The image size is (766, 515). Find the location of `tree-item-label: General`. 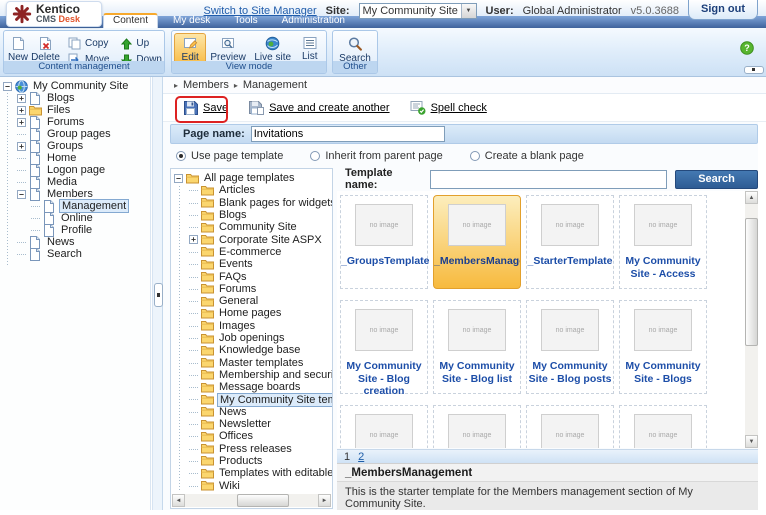

tree-item-label: General is located at coordinates (238, 301).